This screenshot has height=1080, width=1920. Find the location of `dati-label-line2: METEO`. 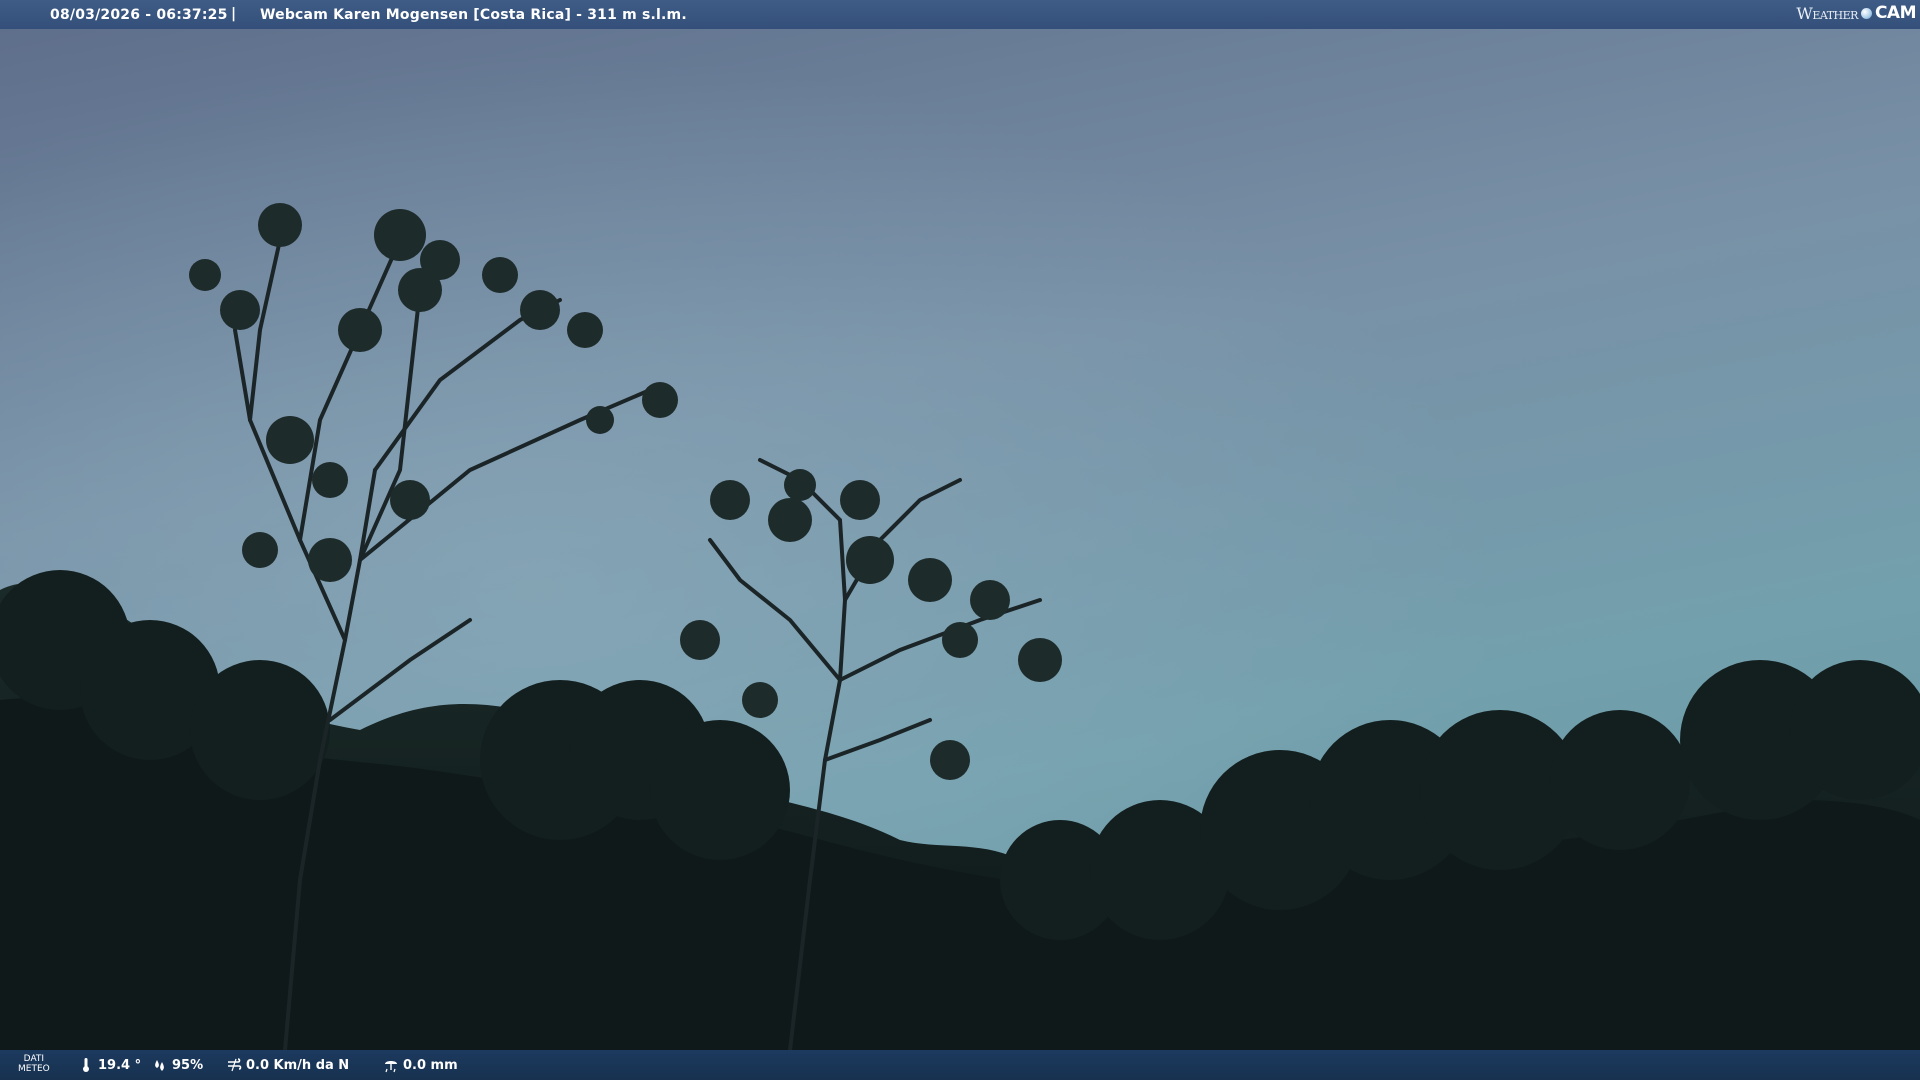

dati-label-line2: METEO is located at coordinates (34, 1069).